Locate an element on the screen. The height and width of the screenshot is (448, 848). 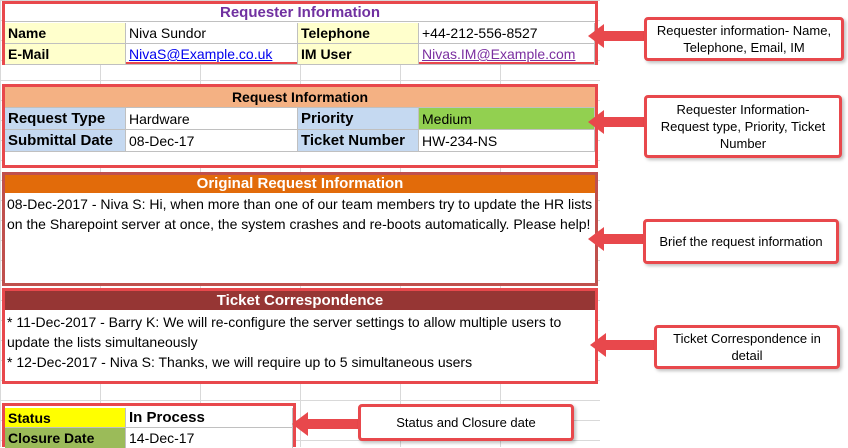
status-label: Status is located at coordinates (65, 418).